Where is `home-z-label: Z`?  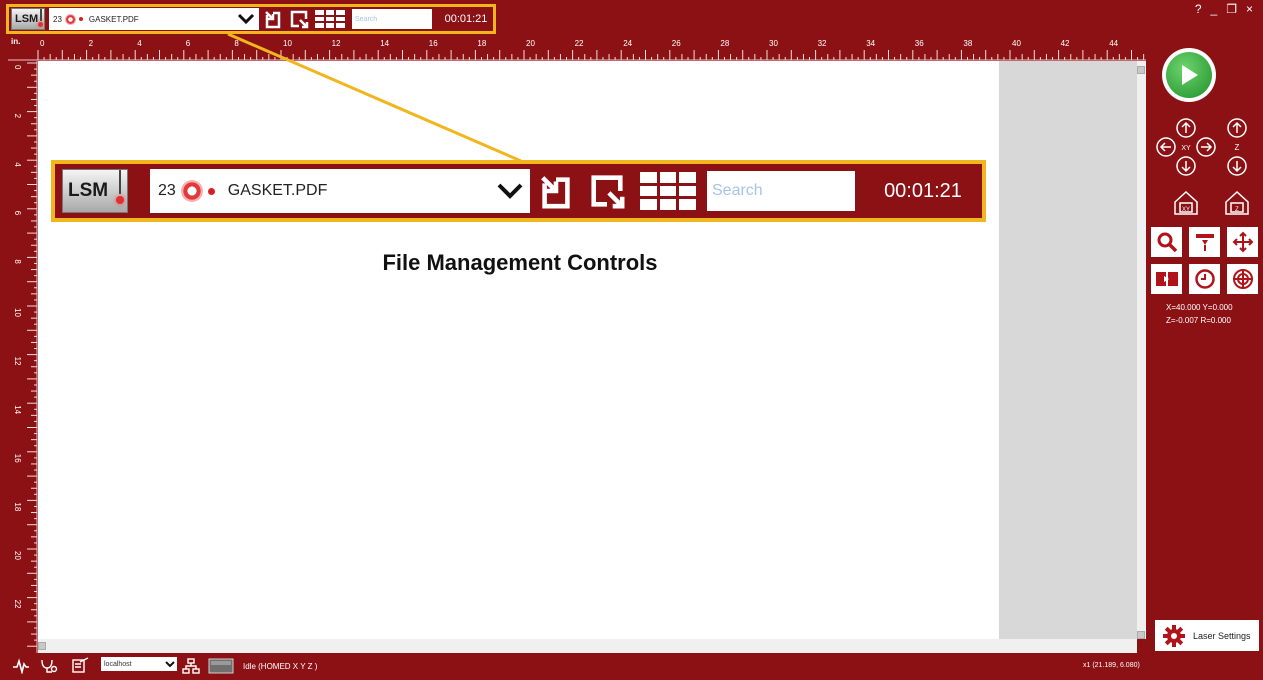 home-z-label: Z is located at coordinates (1237, 210).